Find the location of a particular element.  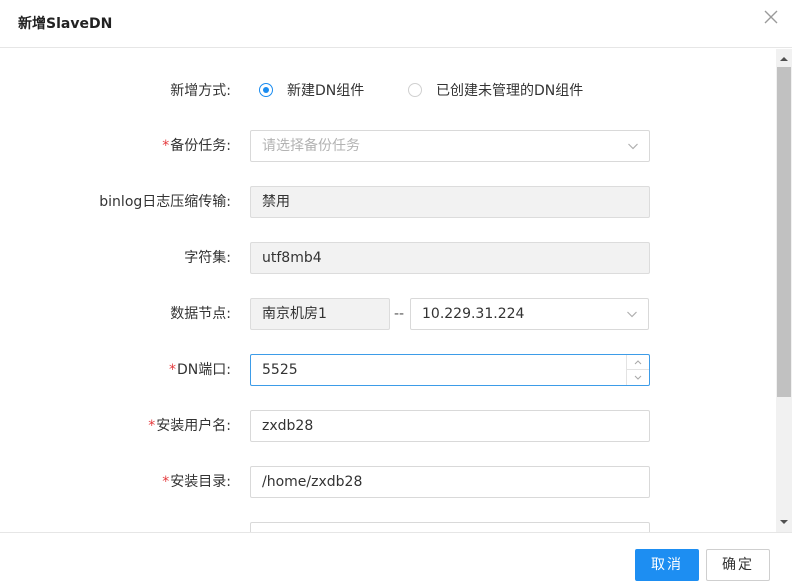

form-row-binlog-compress: binlog日志压缩传输: 禁用 is located at coordinates (388, 202).